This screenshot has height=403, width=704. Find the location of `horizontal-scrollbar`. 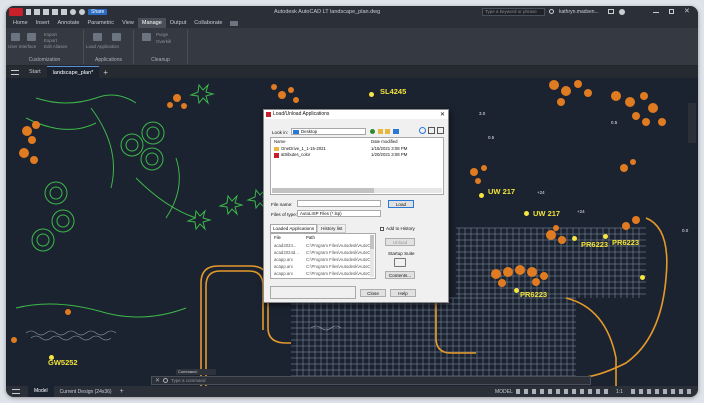

horizontal-scrollbar is located at coordinates (357, 190).